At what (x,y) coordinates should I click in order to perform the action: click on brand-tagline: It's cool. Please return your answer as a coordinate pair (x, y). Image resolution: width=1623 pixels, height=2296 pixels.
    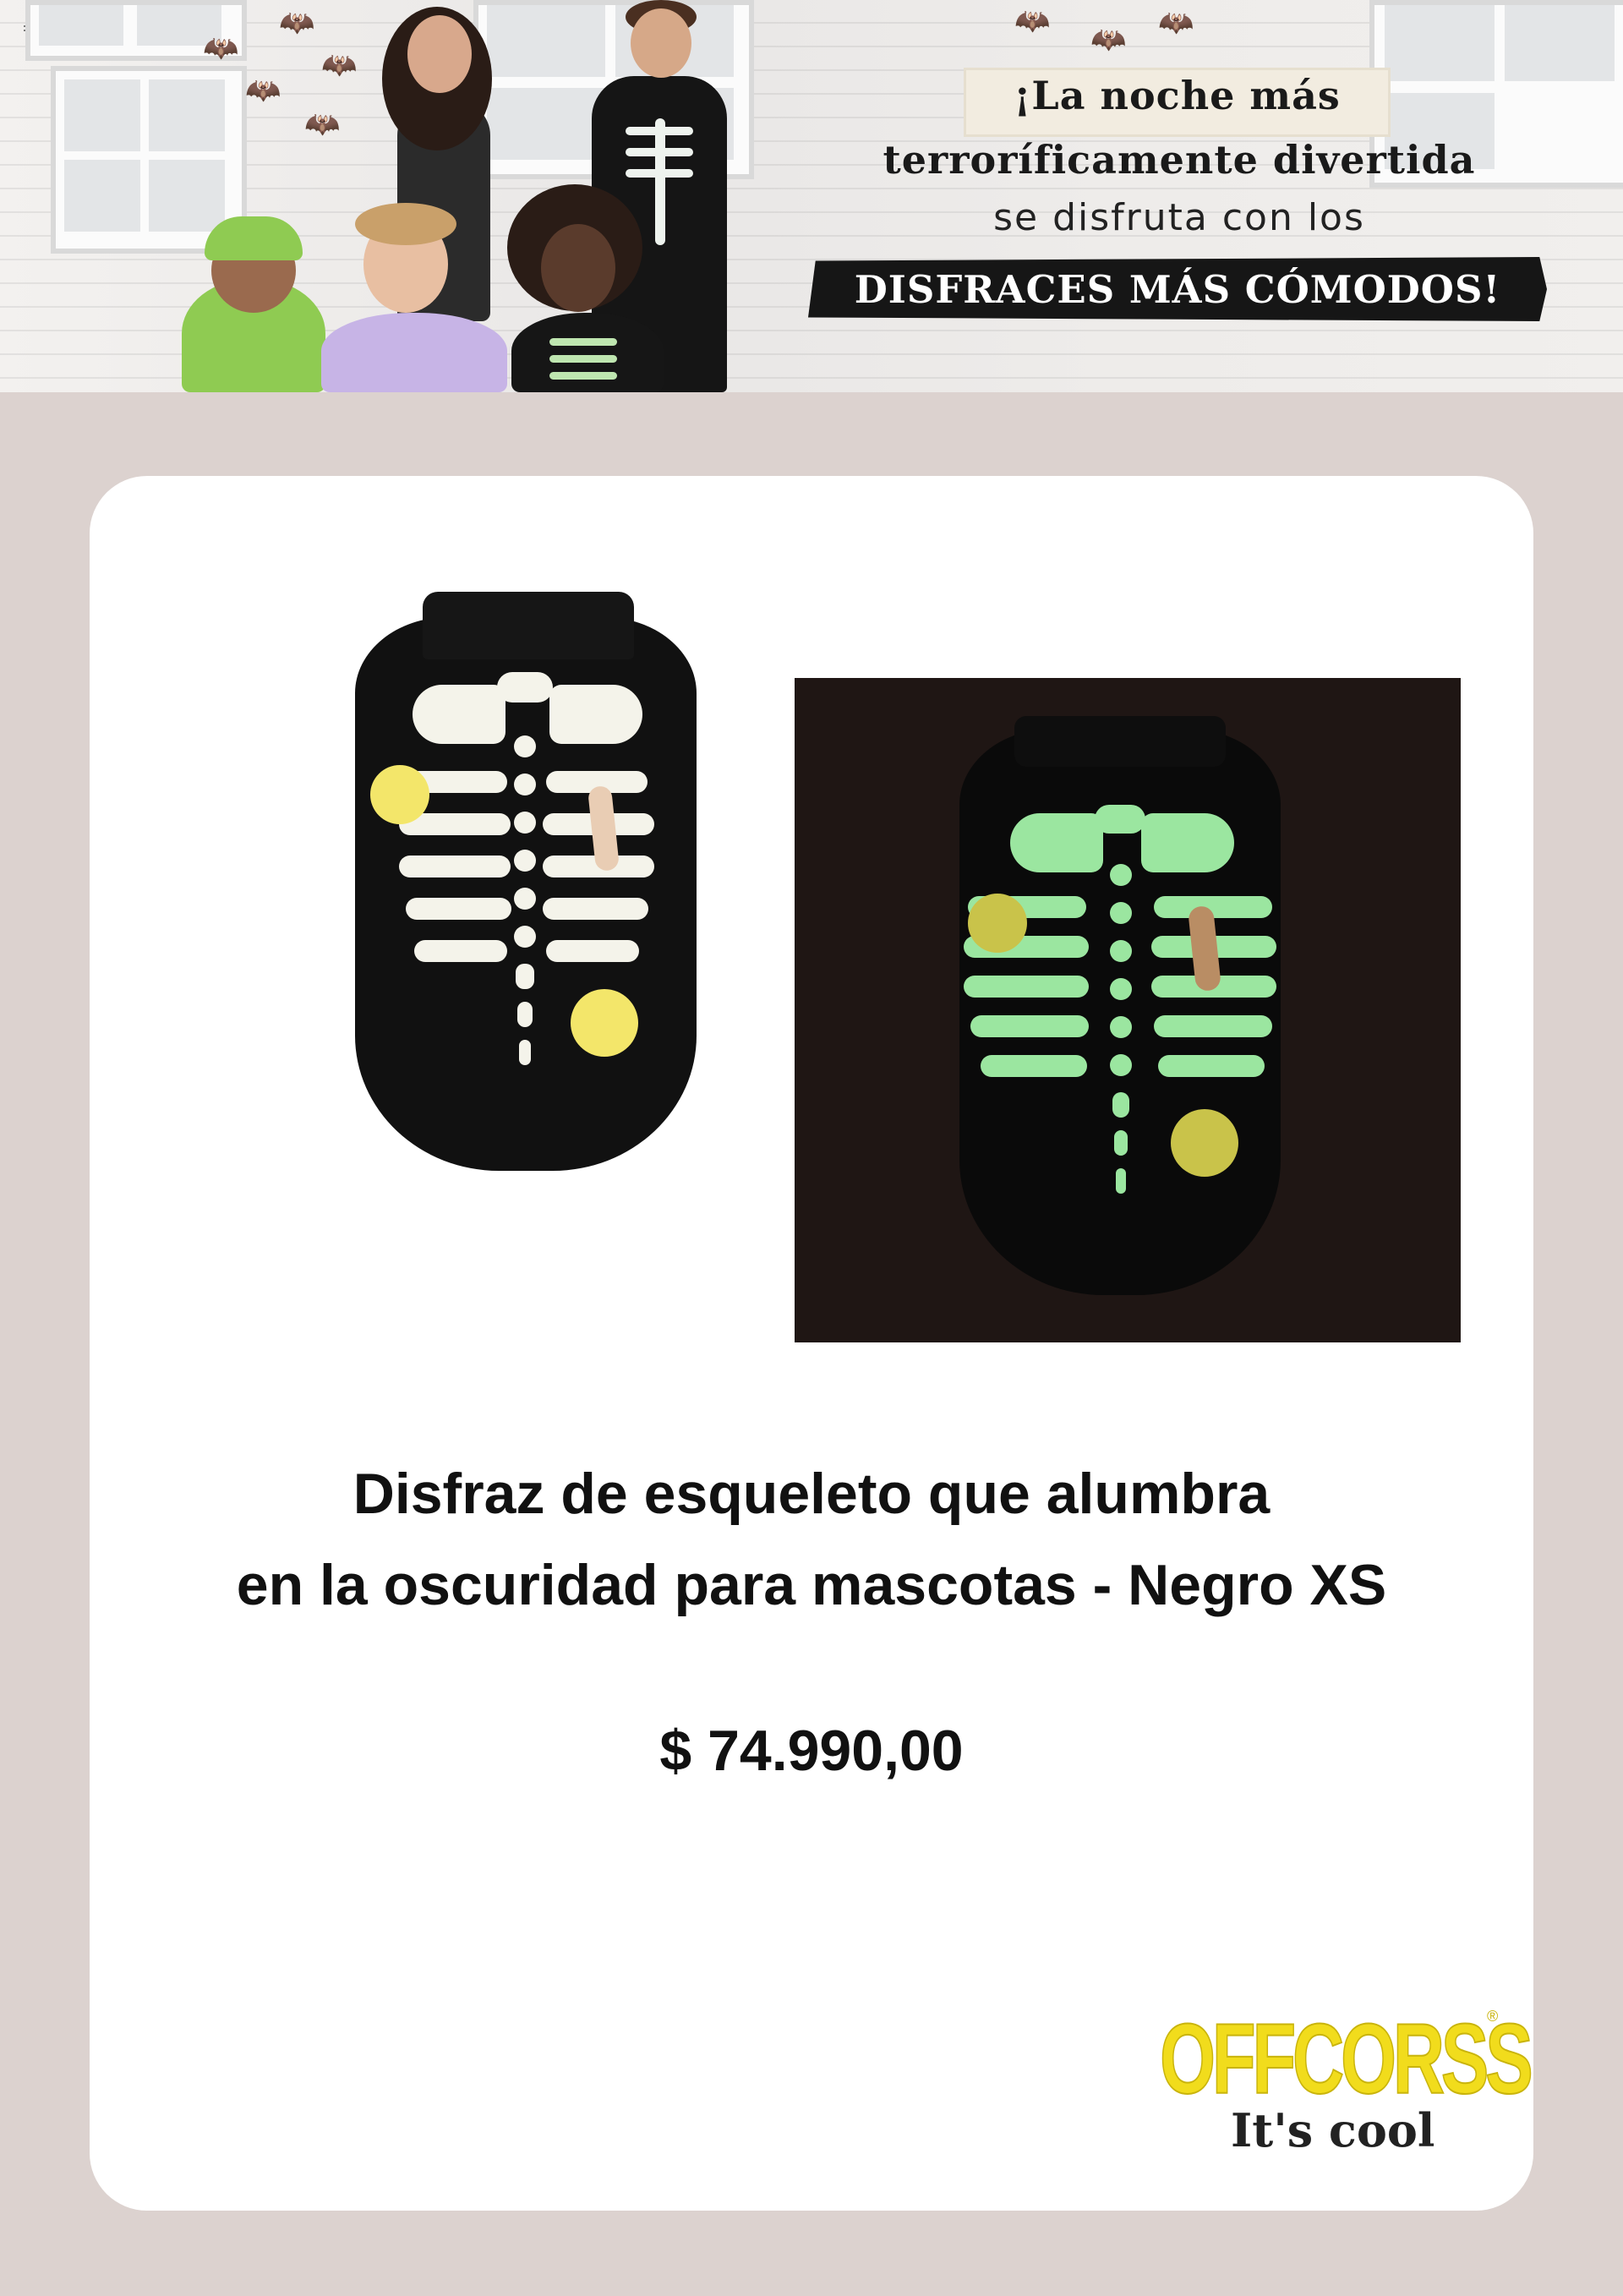
    Looking at the image, I should click on (1333, 2130).